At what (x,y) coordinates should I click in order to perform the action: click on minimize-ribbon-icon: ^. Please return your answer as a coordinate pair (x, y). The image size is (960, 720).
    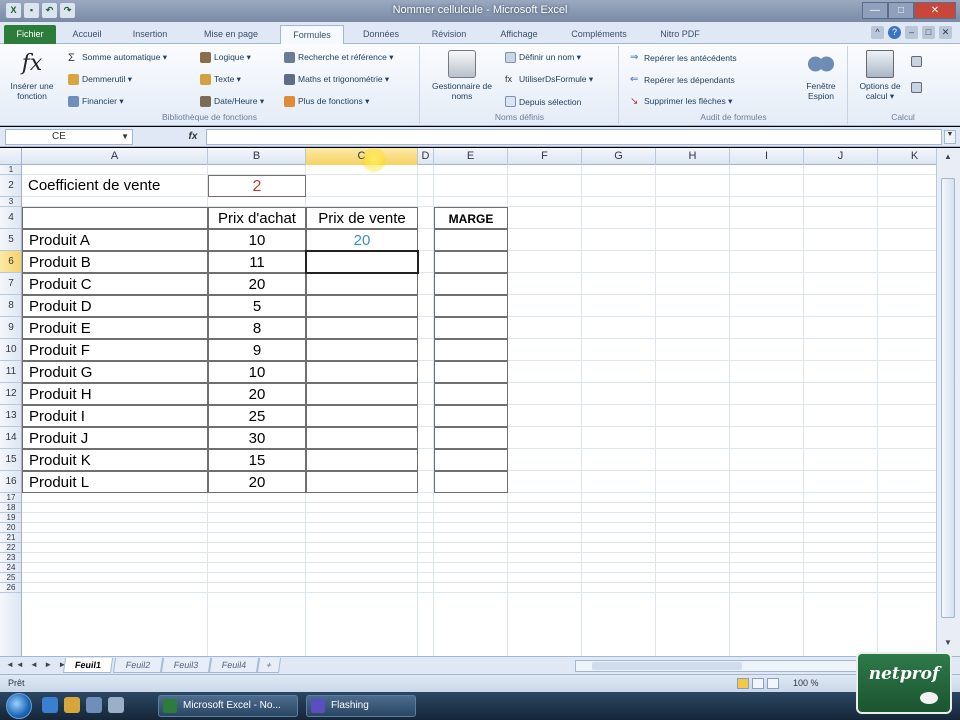
    Looking at the image, I should click on (877, 32).